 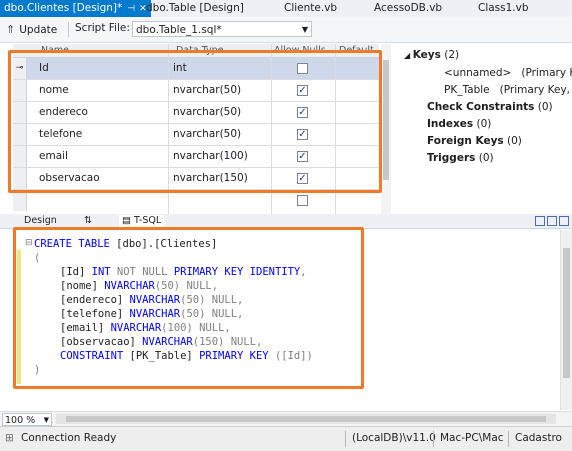 I want to click on upload-arrow-icon: ⇑, so click(x=11, y=29).